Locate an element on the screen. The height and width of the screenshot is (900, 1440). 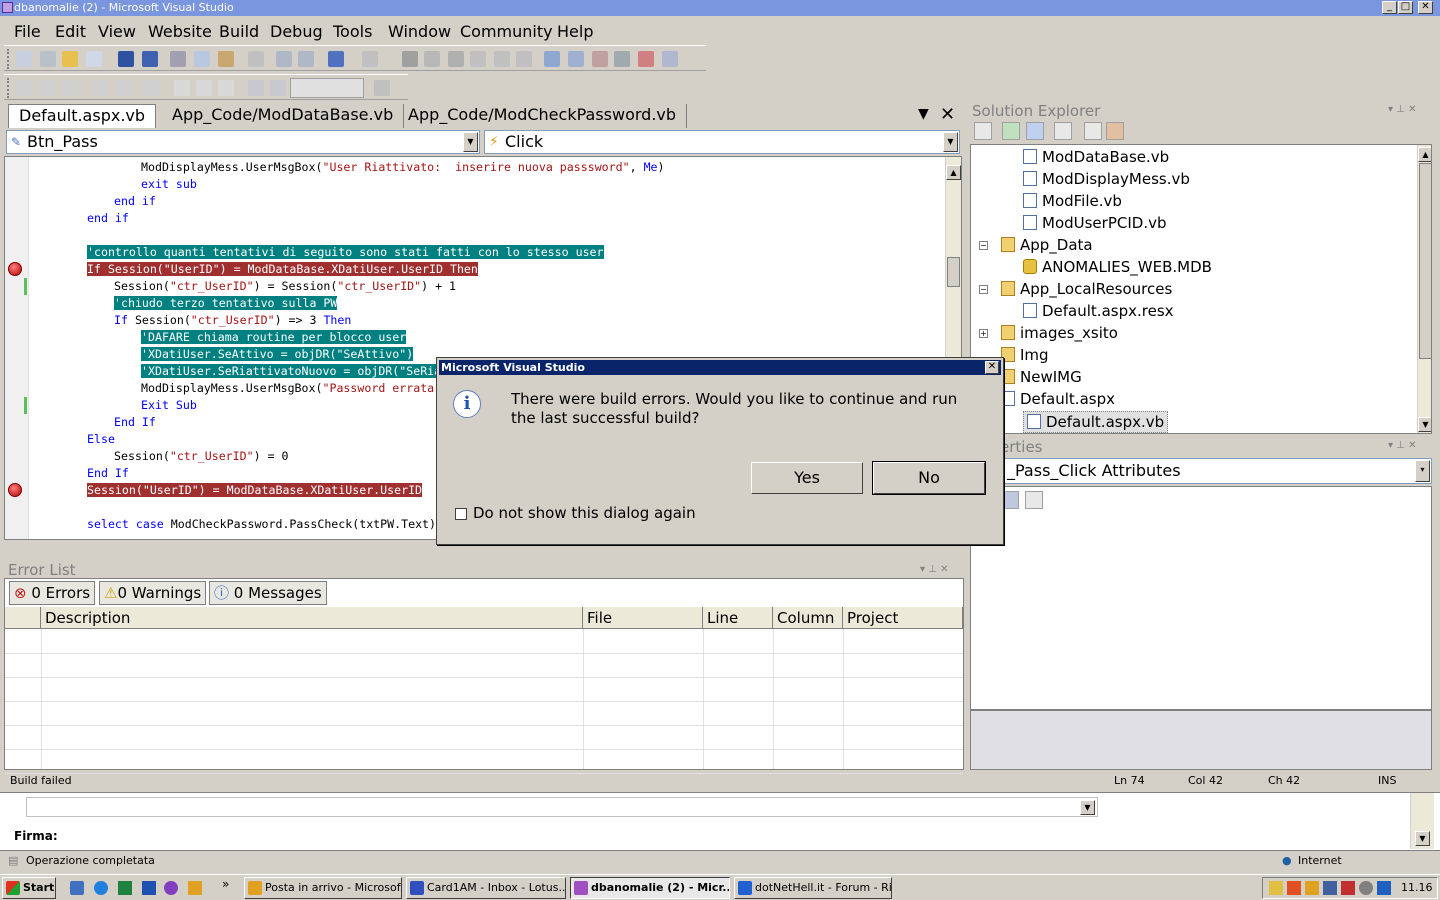
properties-title: erties is located at coordinates (1214, 447).